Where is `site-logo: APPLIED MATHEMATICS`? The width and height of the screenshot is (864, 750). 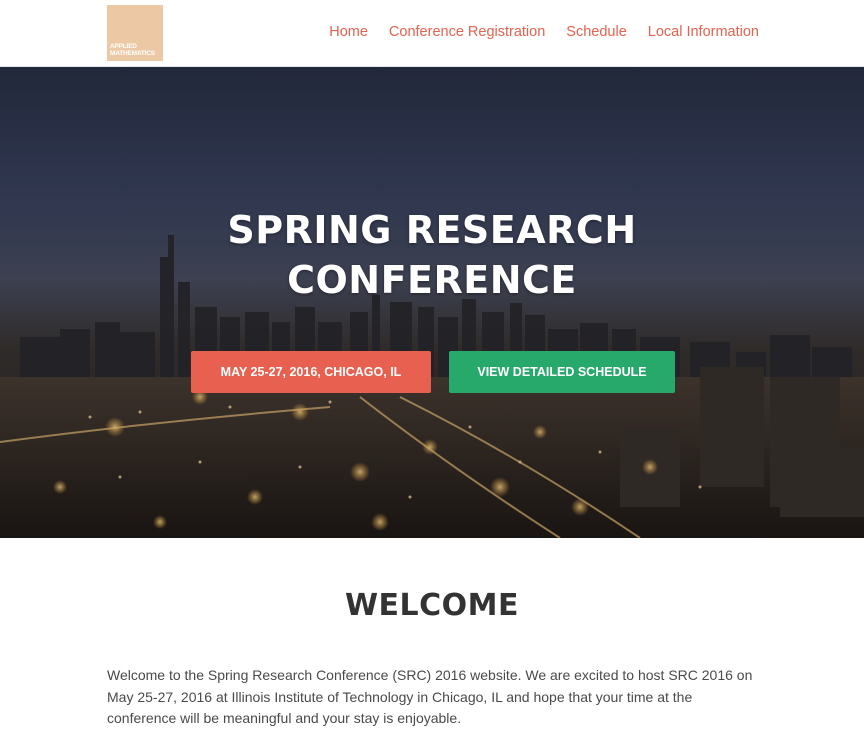 site-logo: APPLIED MATHEMATICS is located at coordinates (135, 33).